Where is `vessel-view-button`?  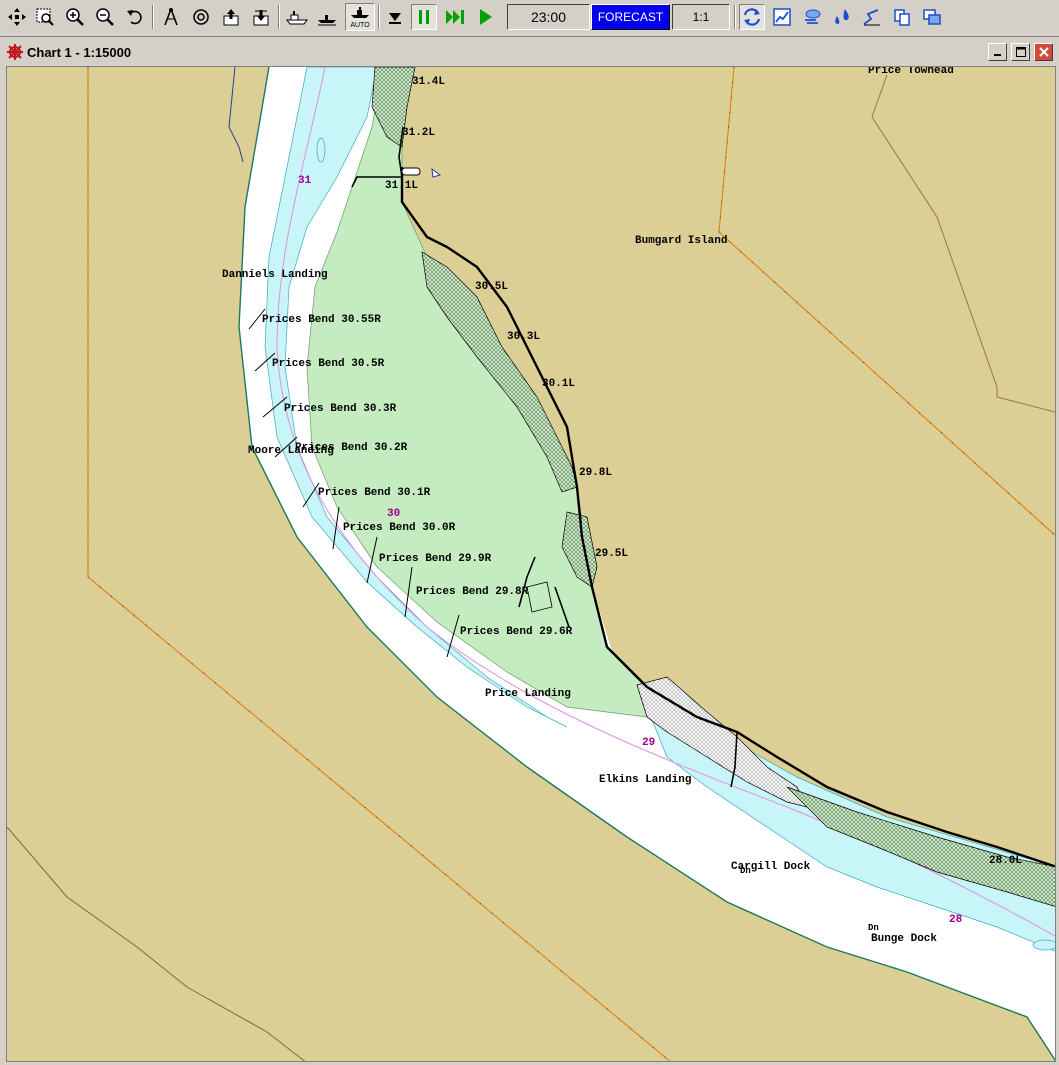 vessel-view-button is located at coordinates (297, 17).